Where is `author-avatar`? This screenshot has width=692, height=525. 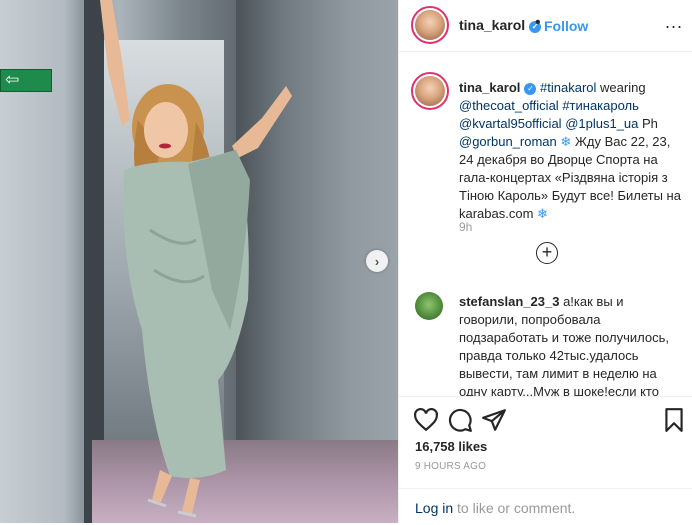 author-avatar is located at coordinates (430, 25).